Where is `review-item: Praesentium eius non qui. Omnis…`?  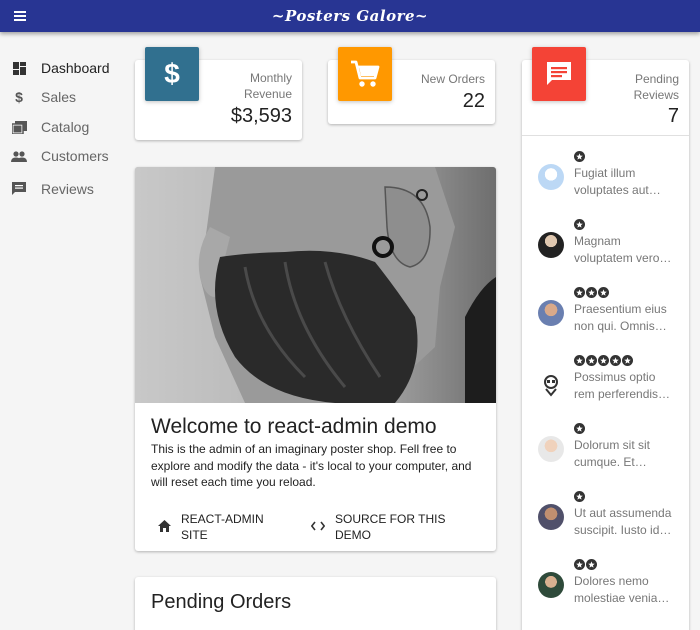 review-item: Praesentium eius non qui. Omnis… is located at coordinates (605, 321).